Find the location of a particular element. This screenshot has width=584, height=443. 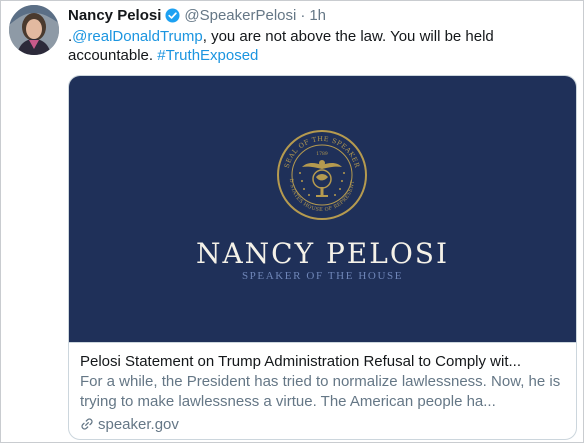

verified-badge-icon is located at coordinates (172, 15).